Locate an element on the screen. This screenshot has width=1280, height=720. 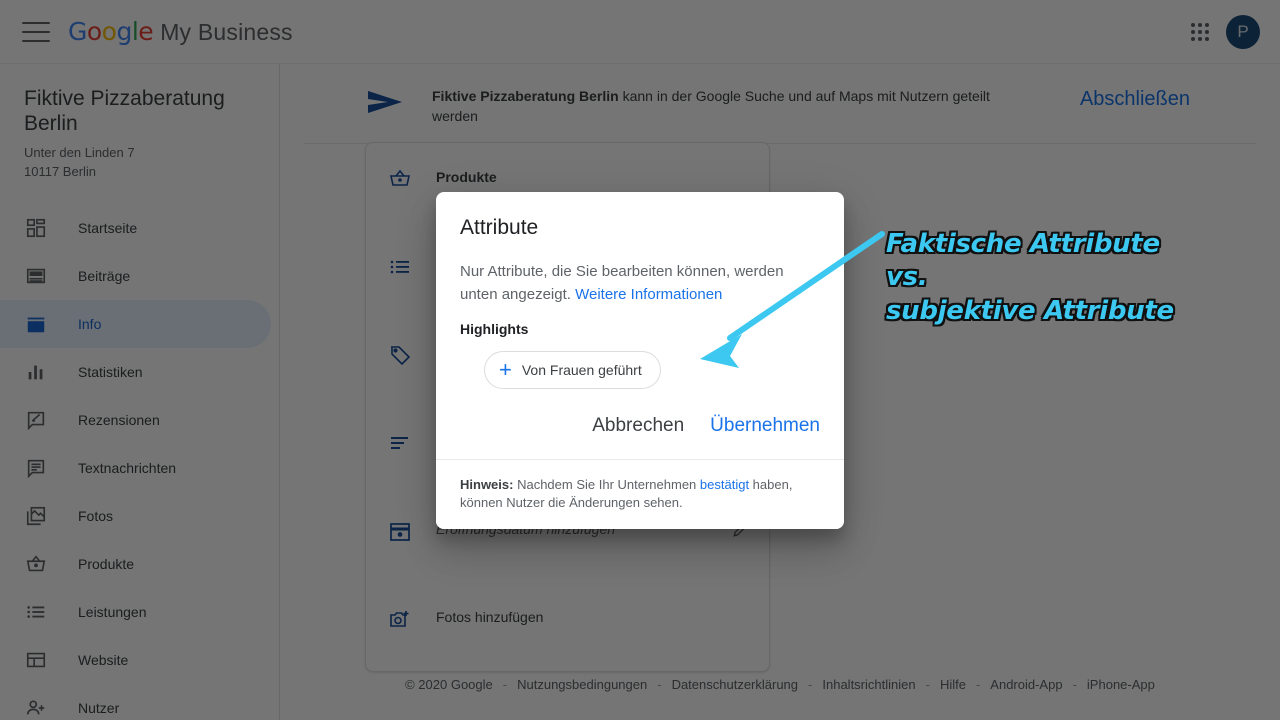
attribute-chip-von-frauen-gefuehrt: + Von Frauen geführt is located at coordinates (572, 369).